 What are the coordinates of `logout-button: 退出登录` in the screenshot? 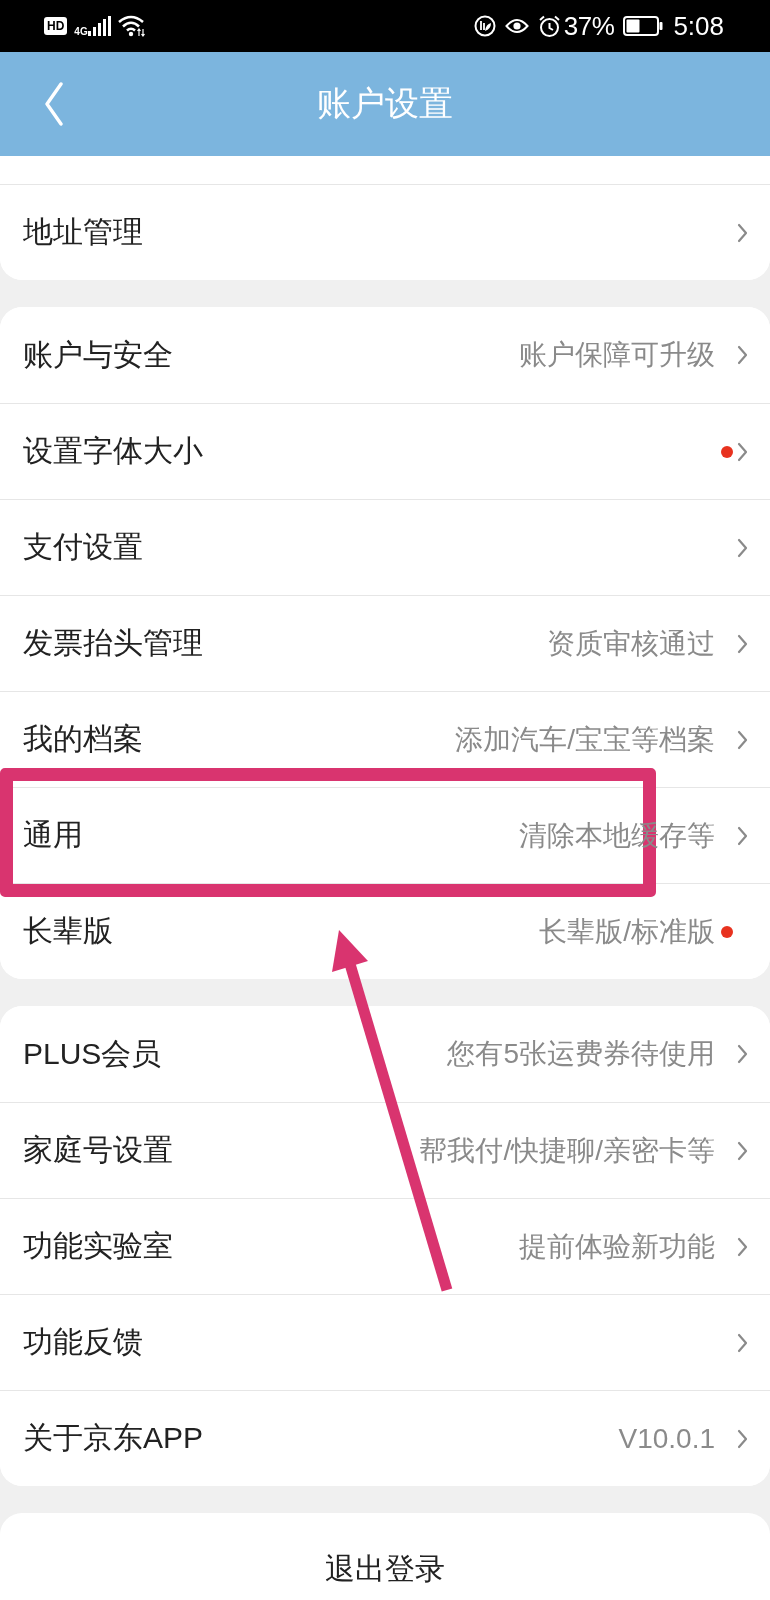 It's located at (385, 1556).